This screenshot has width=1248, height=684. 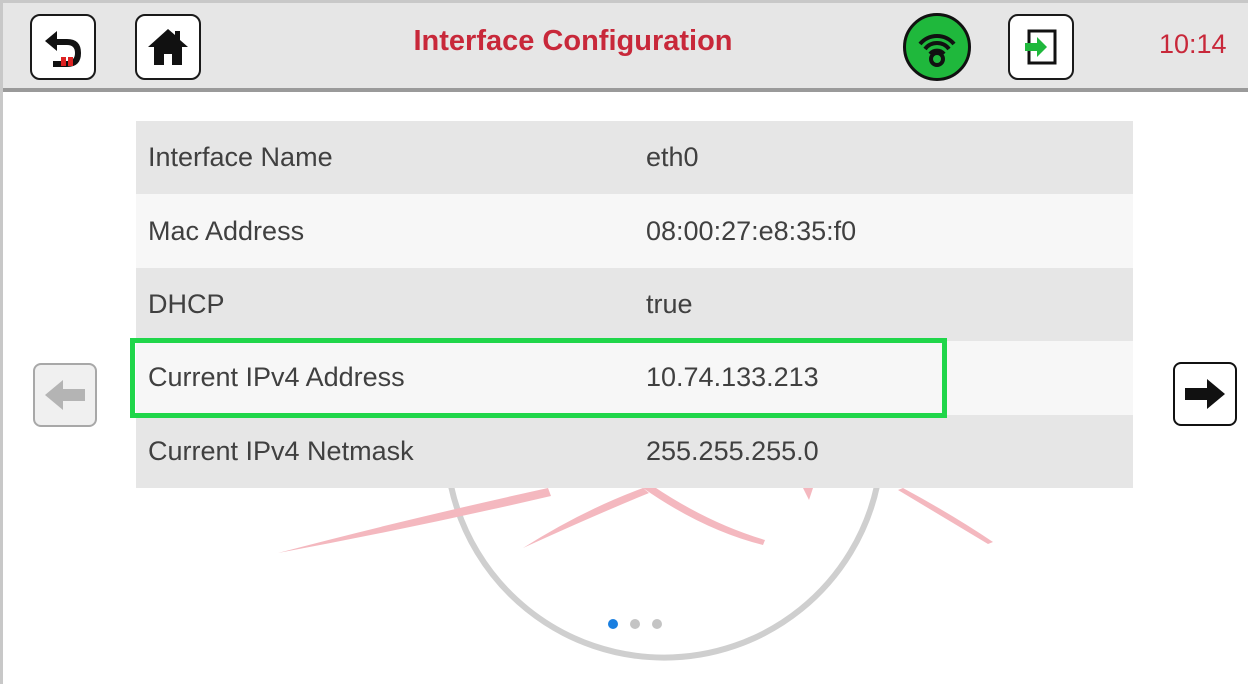 I want to click on table-row-mac-address: Mac Address 08:00:27:e8:35:f0, so click(x=634, y=231).